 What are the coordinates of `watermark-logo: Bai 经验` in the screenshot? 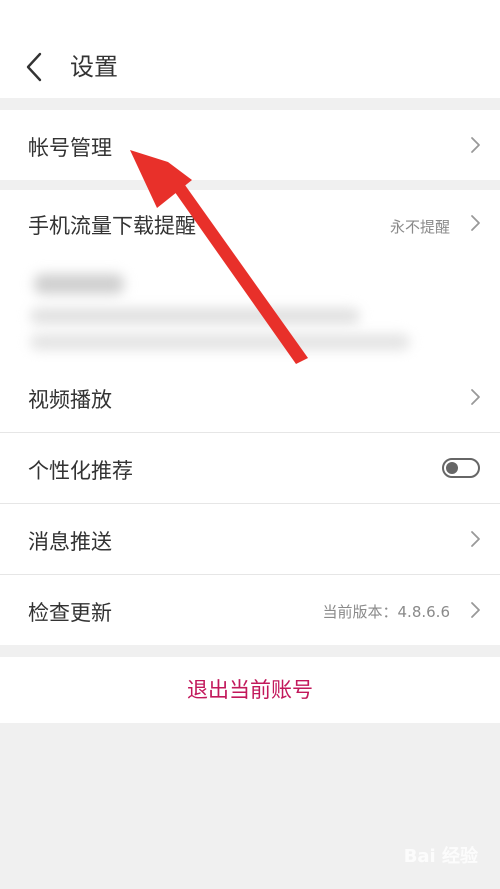 It's located at (440, 856).